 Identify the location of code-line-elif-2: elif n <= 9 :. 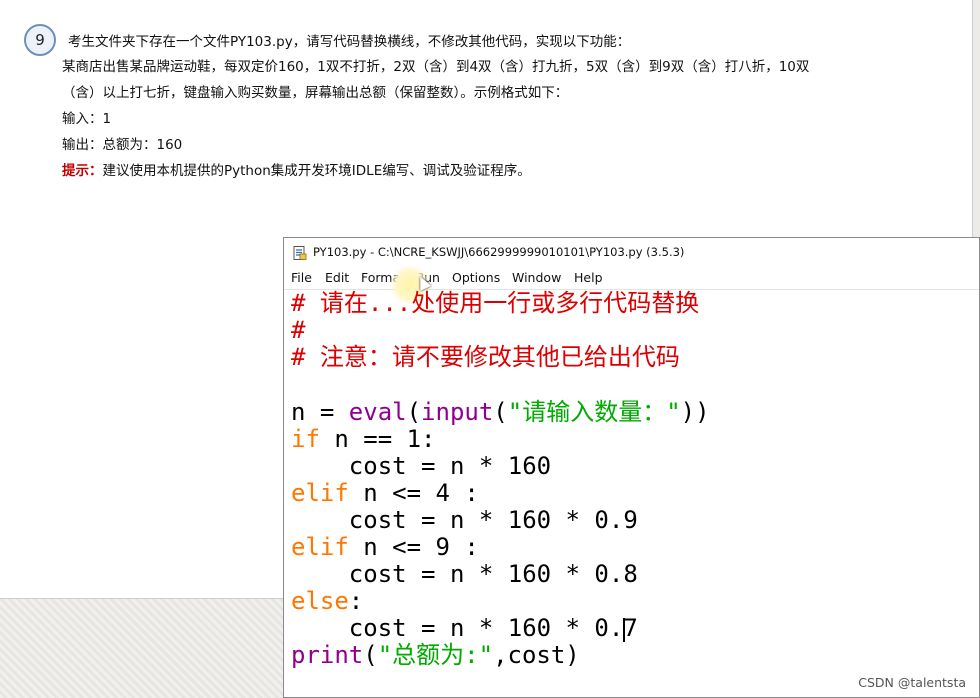
(385, 547).